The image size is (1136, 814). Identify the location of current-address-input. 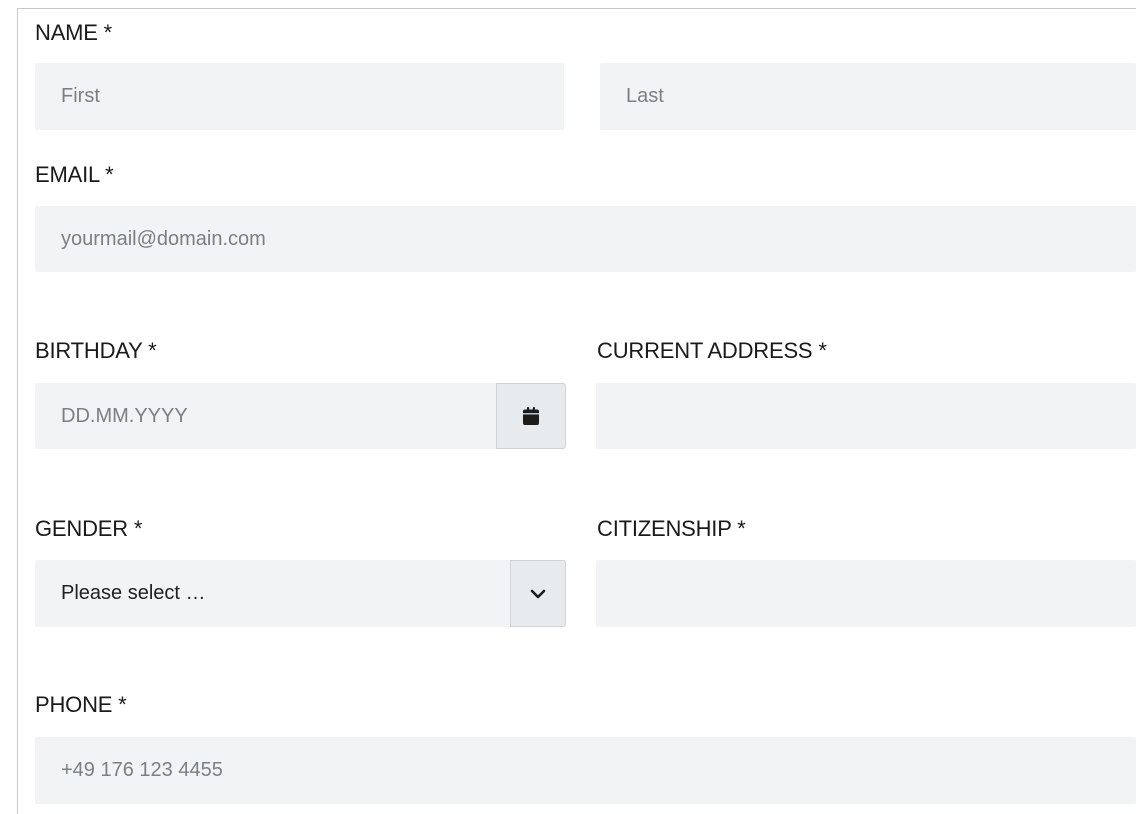
(866, 416).